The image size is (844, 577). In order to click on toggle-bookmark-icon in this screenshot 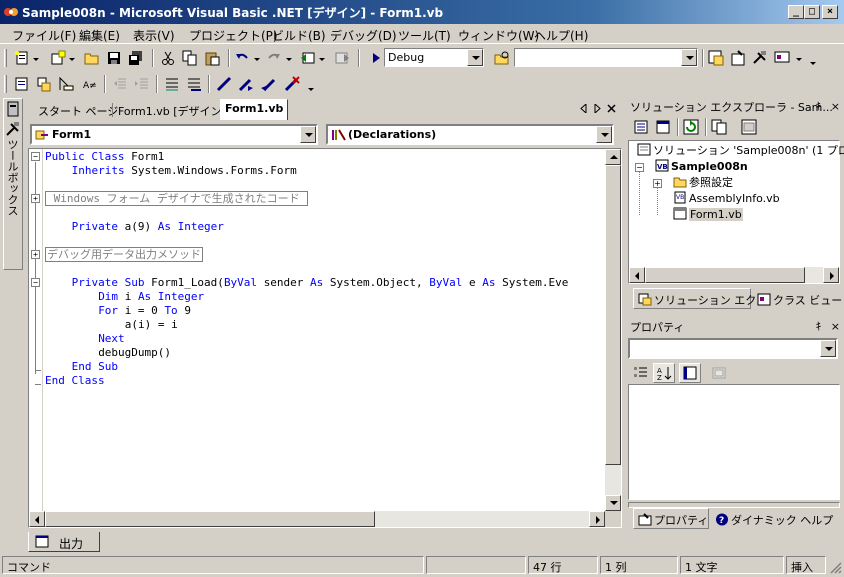, I will do `click(224, 84)`.